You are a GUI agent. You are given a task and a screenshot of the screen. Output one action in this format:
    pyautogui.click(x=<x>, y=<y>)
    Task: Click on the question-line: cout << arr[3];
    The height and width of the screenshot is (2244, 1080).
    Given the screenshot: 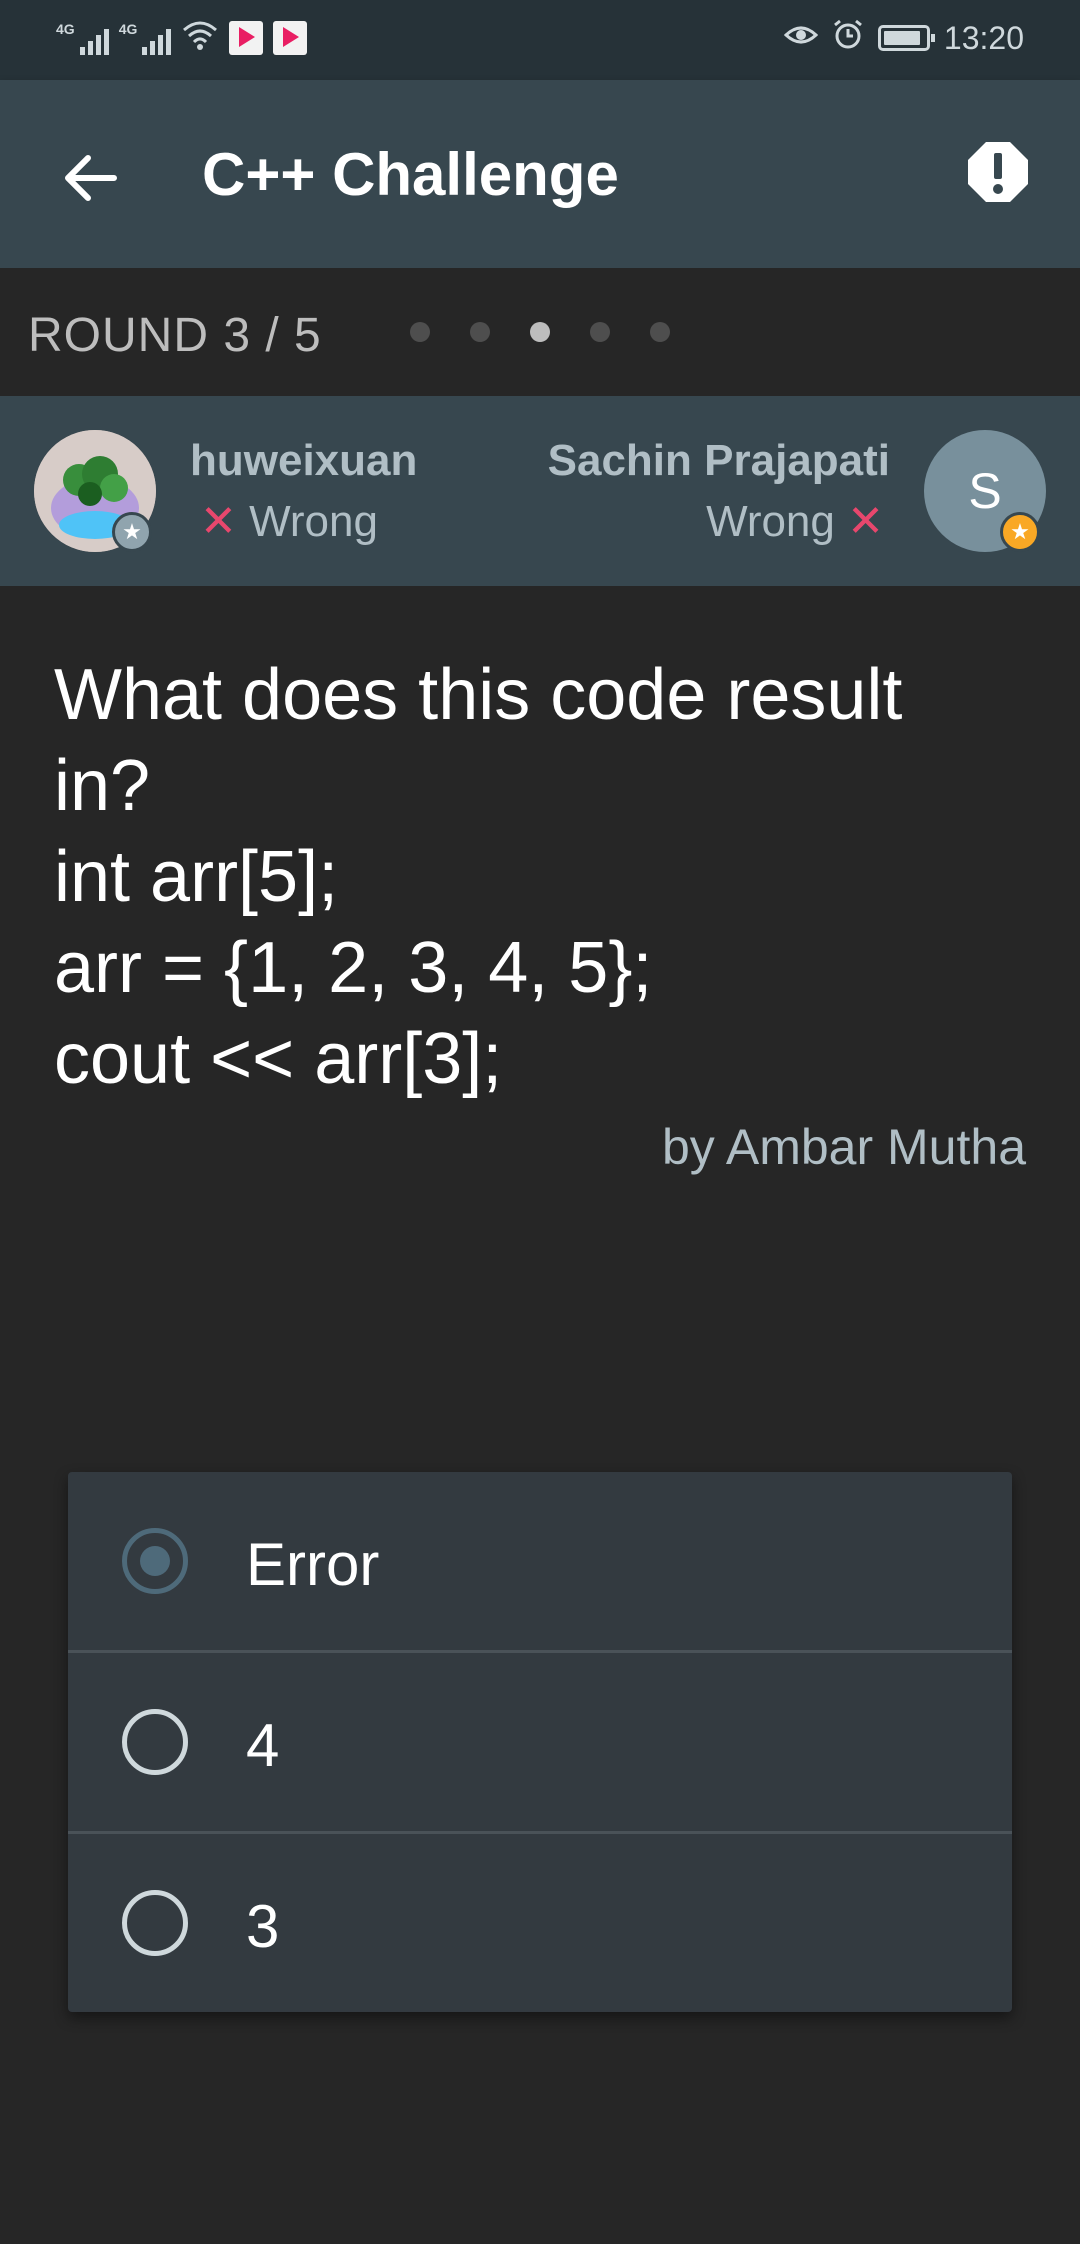 What is the action you would take?
    pyautogui.click(x=278, y=1059)
    